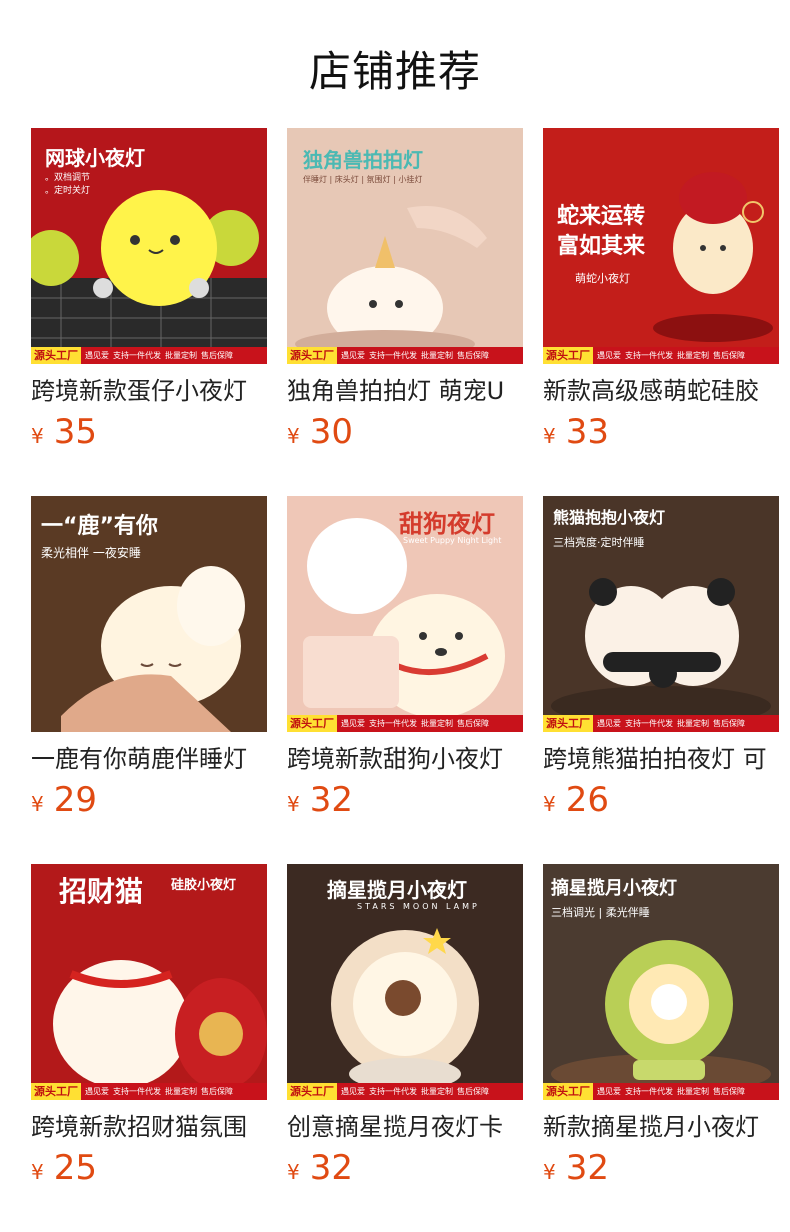 This screenshot has width=790, height=1232. Describe the element at coordinates (452, 540) in the screenshot. I see `banner-subtitle: Sweet Puppy Night Light` at that location.